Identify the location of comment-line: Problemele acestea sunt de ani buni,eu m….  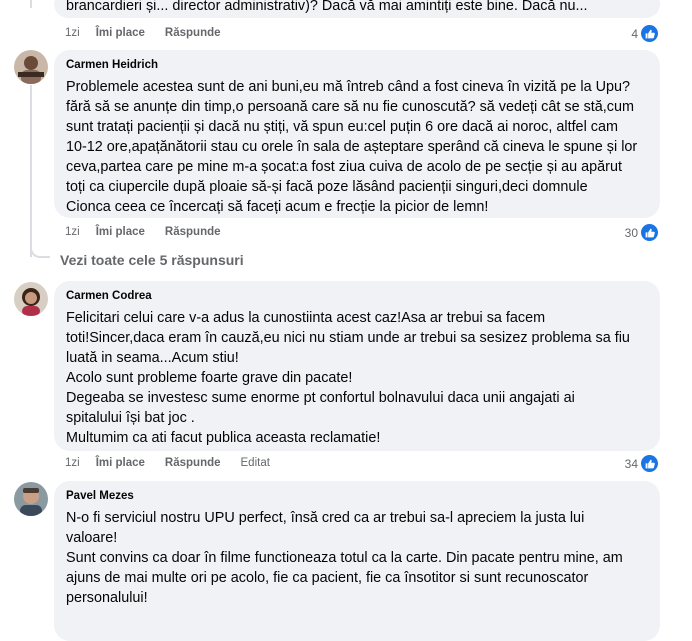
(348, 87).